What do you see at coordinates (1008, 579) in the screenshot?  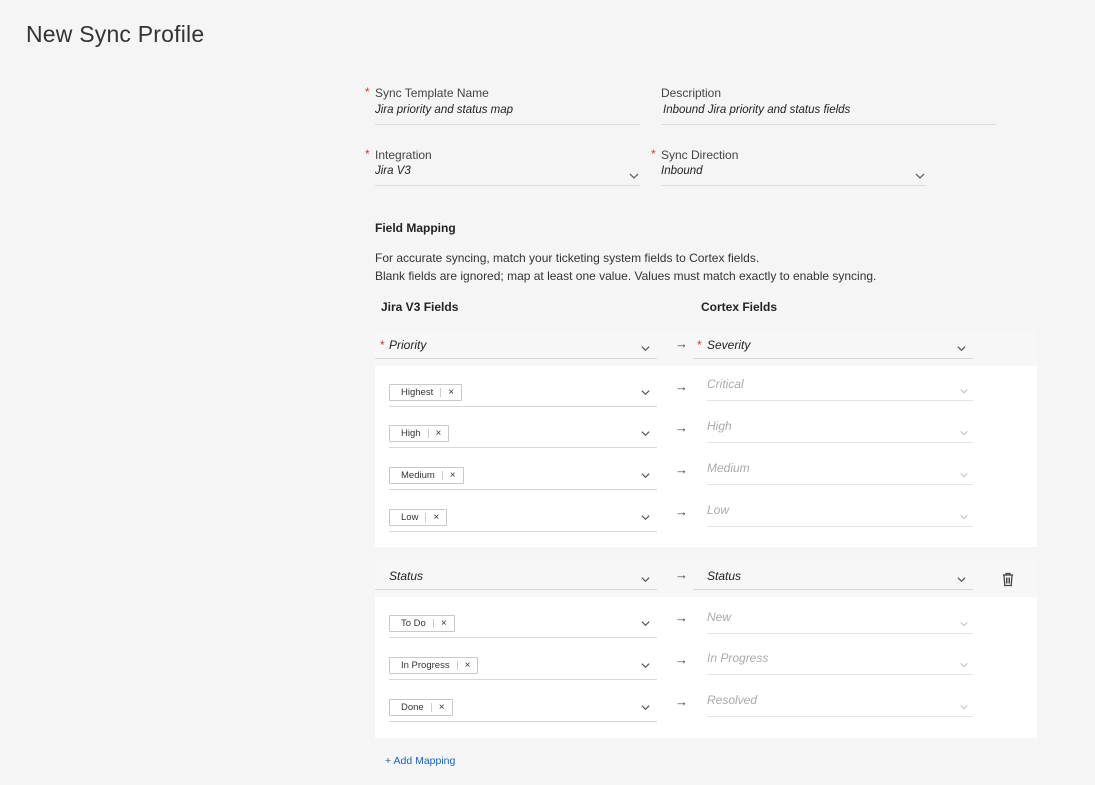 I see `trash-icon` at bounding box center [1008, 579].